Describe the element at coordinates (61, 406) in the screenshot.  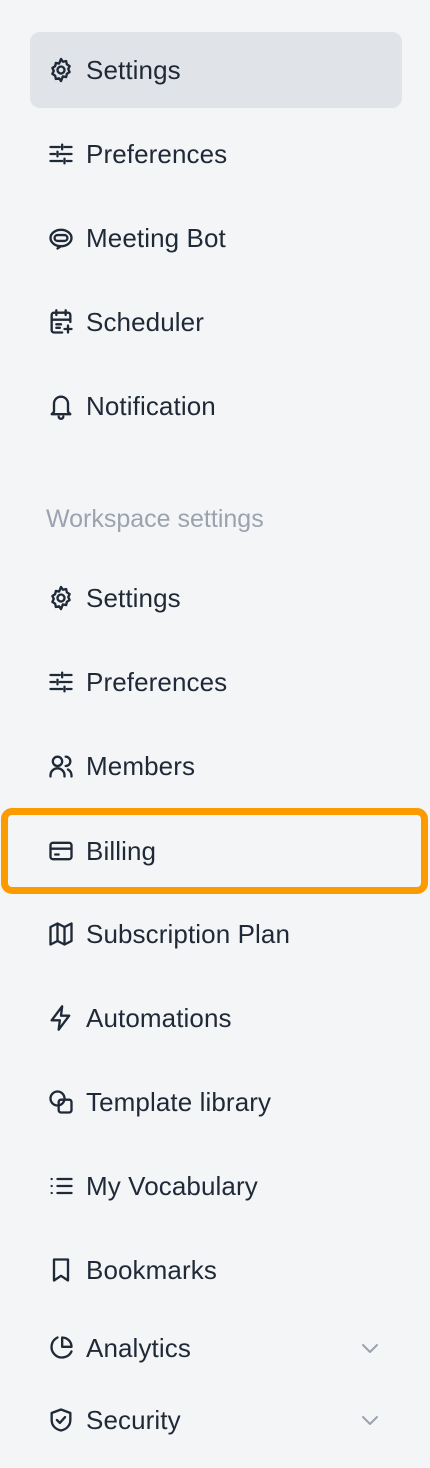
I see `bell-icon` at that location.